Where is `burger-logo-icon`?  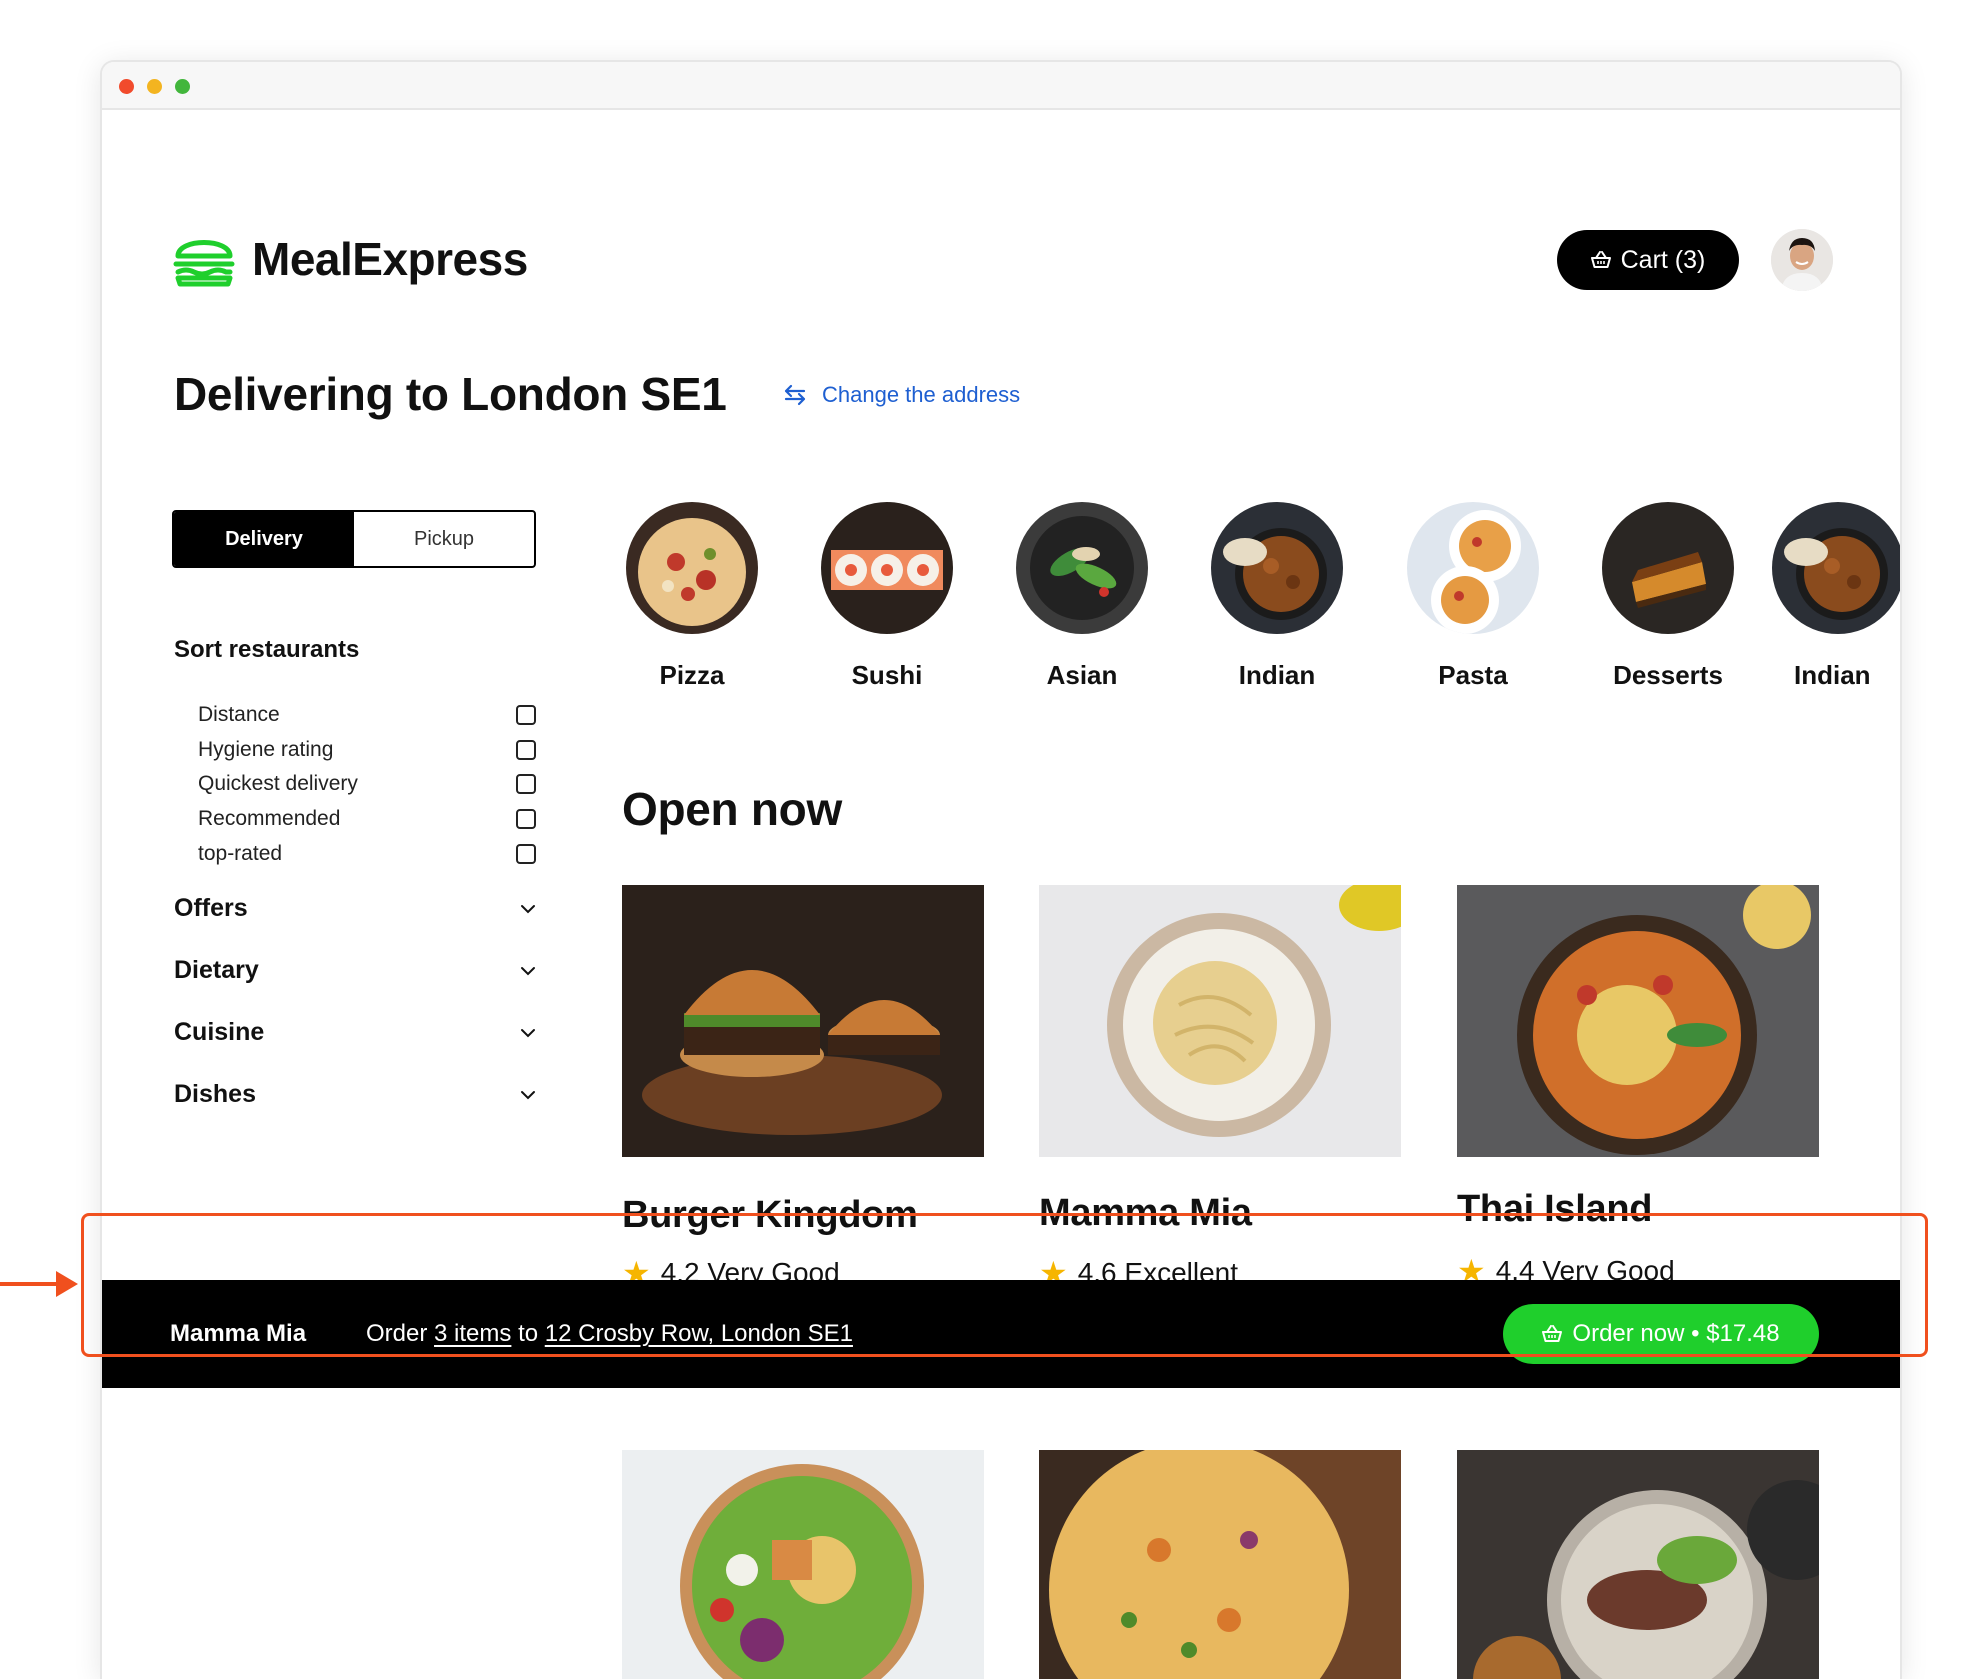 burger-logo-icon is located at coordinates (204, 263).